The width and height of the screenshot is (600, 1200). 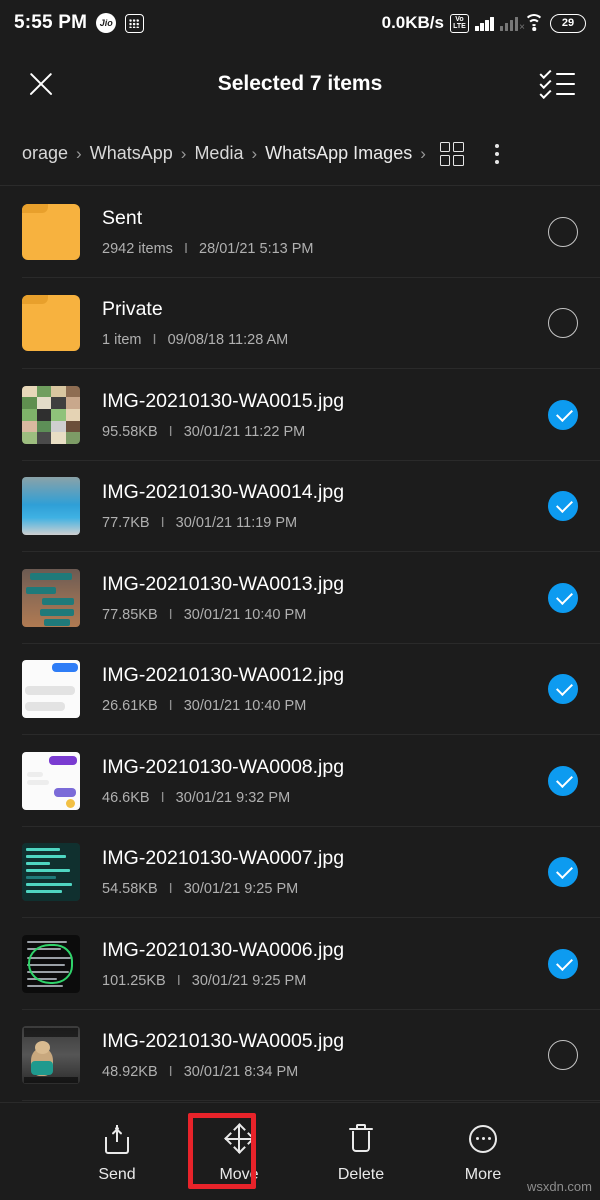 What do you see at coordinates (338, 153) in the screenshot?
I see `breadcrumb-item-3: WhatsApp Images` at bounding box center [338, 153].